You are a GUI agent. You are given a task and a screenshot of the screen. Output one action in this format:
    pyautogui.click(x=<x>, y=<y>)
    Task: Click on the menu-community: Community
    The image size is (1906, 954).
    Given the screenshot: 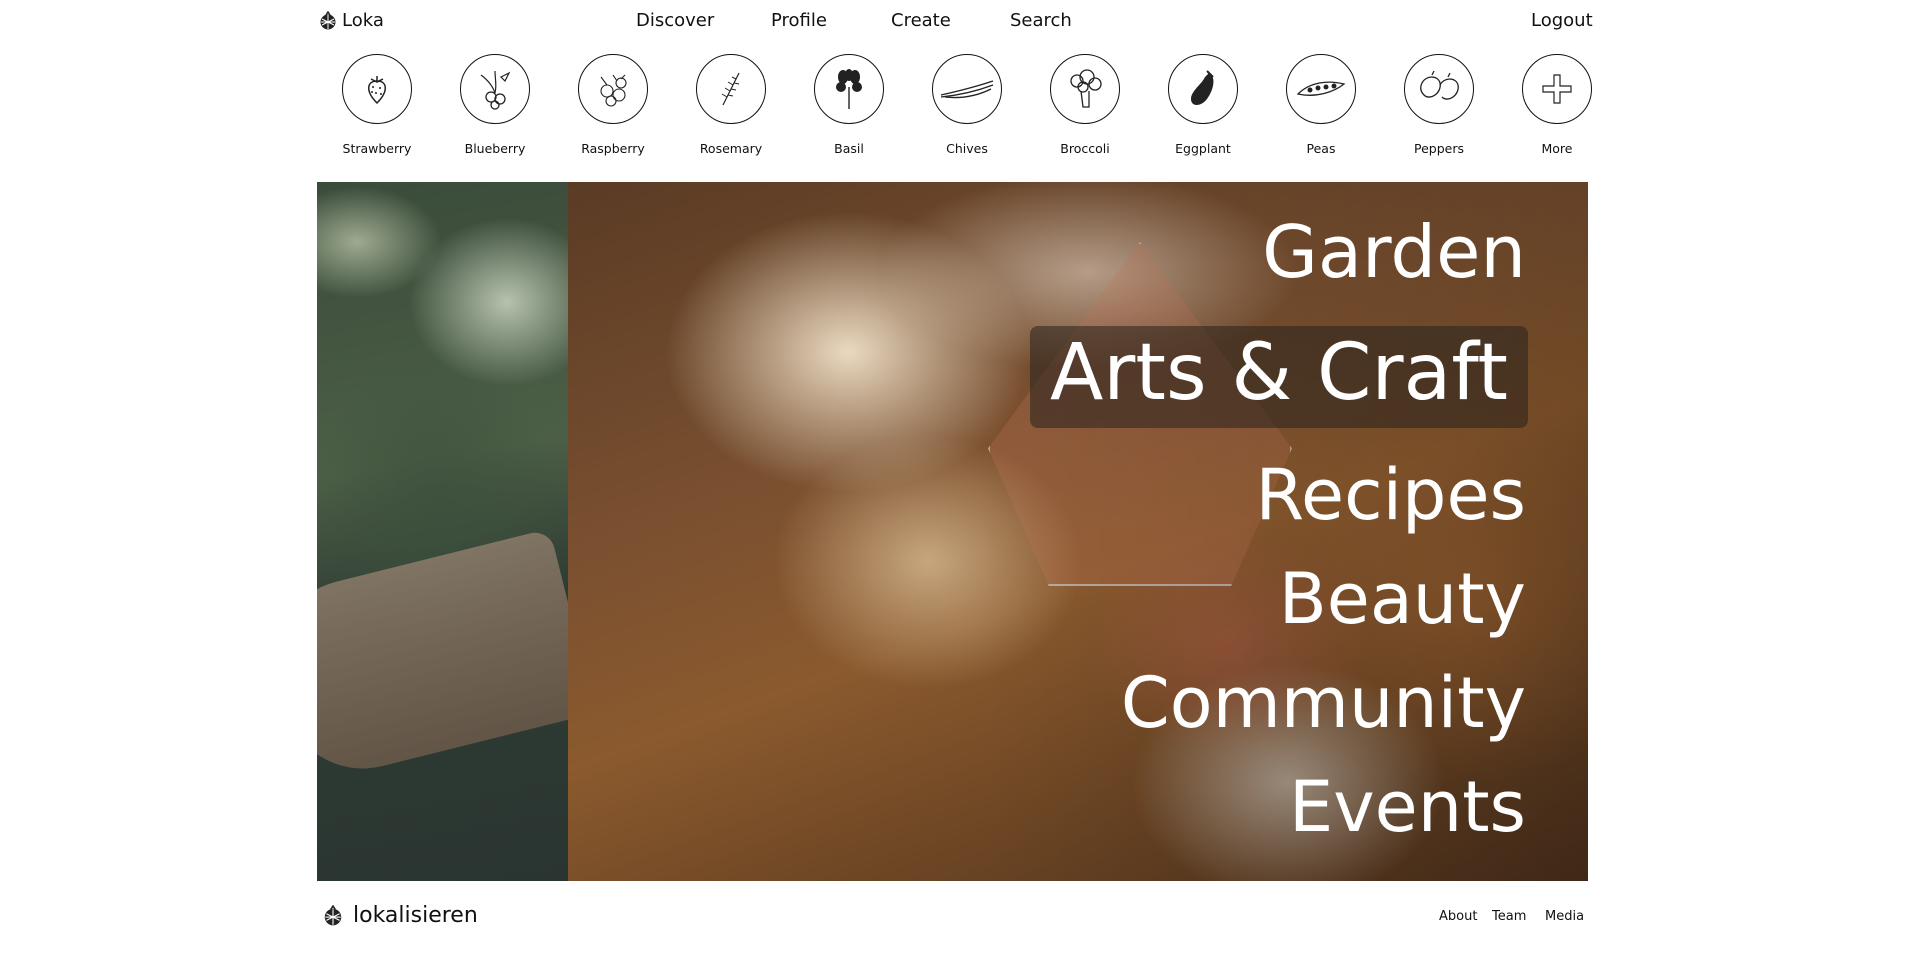 What is the action you would take?
    pyautogui.click(x=1323, y=703)
    